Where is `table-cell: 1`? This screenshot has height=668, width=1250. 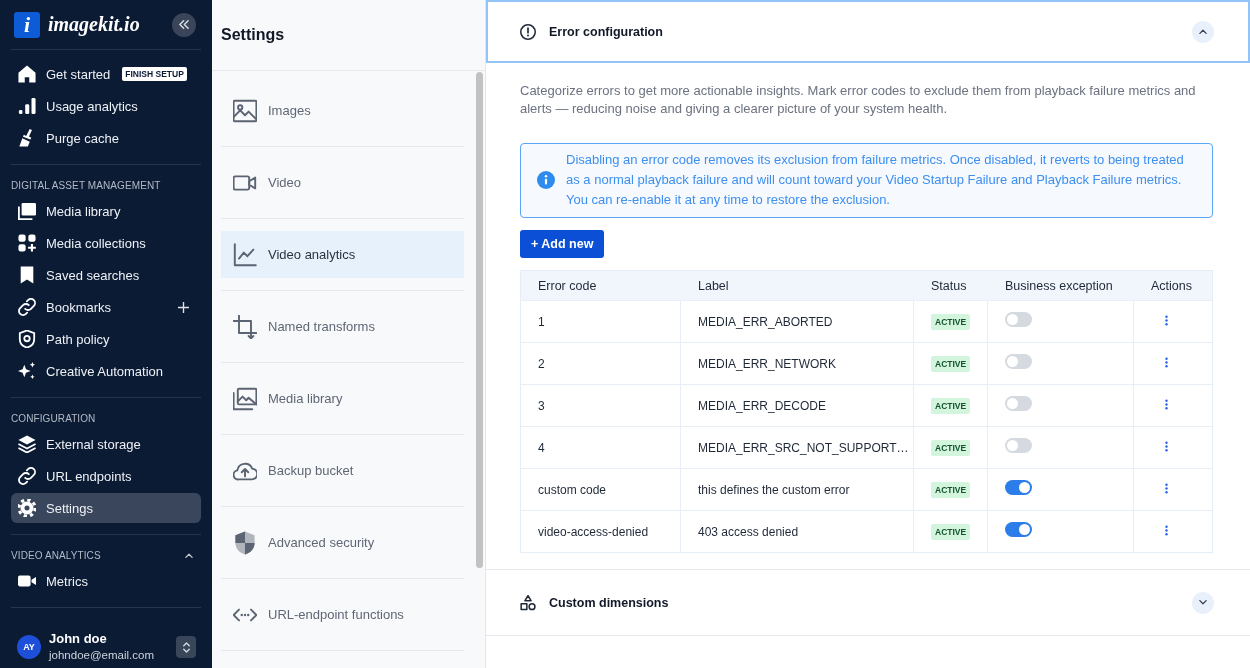 table-cell: 1 is located at coordinates (601, 321).